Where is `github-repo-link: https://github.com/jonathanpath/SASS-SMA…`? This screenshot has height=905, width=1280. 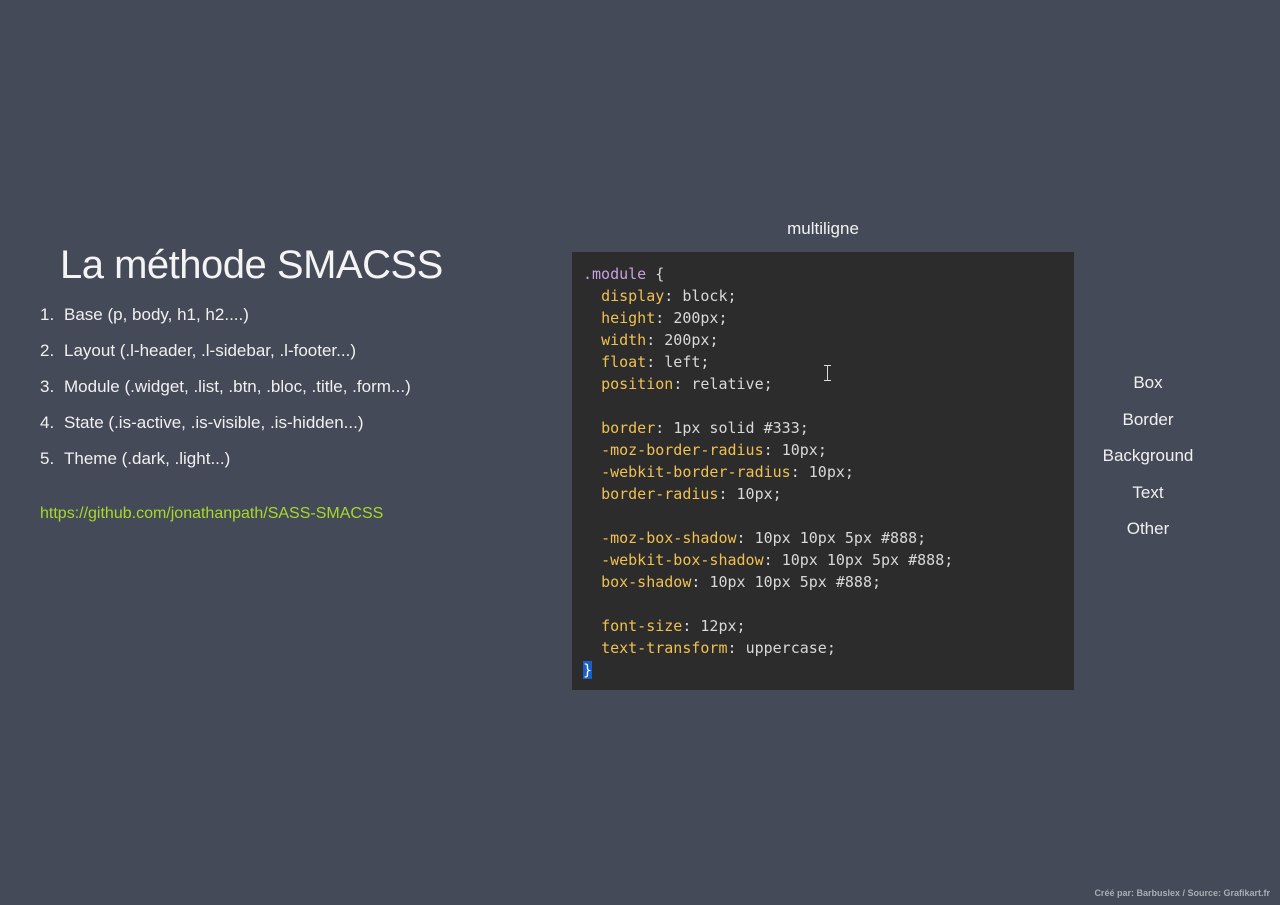
github-repo-link: https://github.com/jonathanpath/SASS-SMA… is located at coordinates (211, 514).